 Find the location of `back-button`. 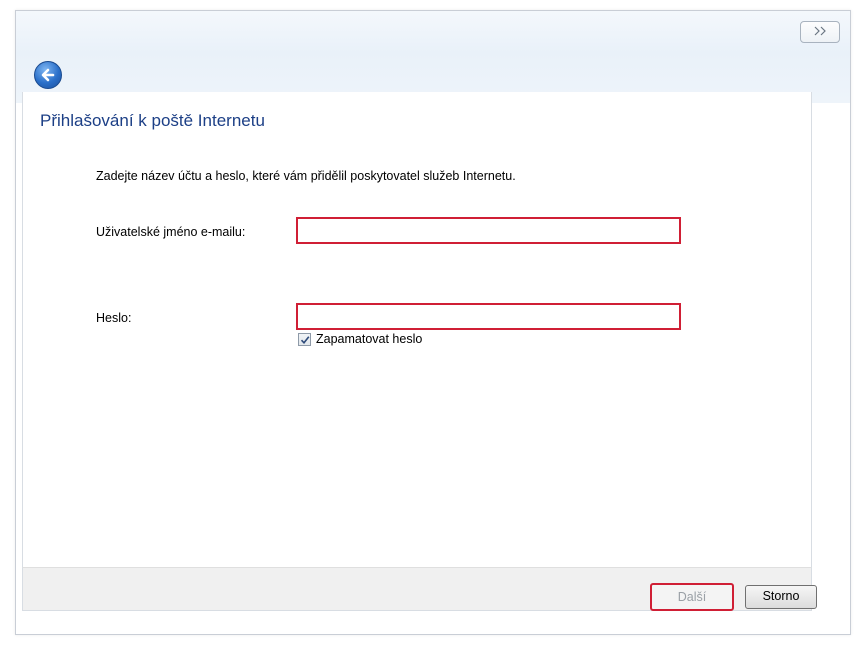

back-button is located at coordinates (48, 75).